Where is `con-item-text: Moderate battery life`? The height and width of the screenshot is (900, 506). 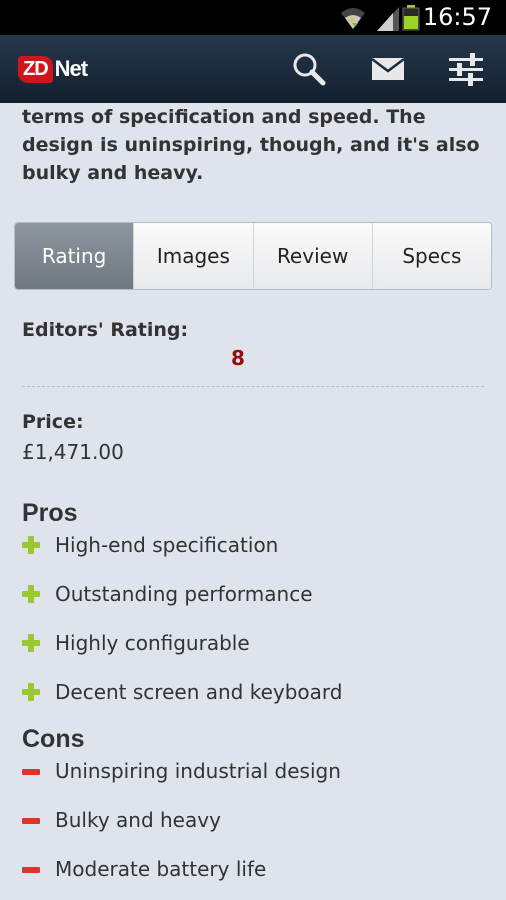 con-item-text: Moderate battery life is located at coordinates (161, 869).